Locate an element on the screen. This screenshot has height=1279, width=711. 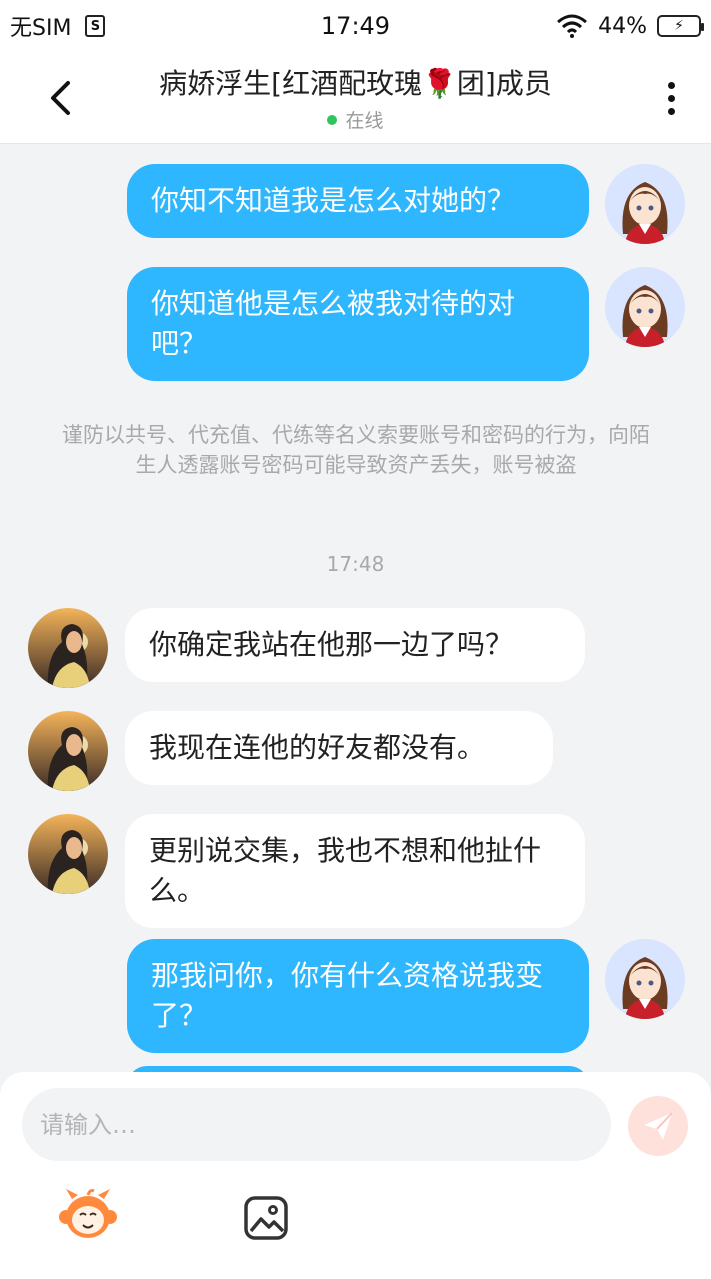
clock: 17:49 is located at coordinates (355, 26).